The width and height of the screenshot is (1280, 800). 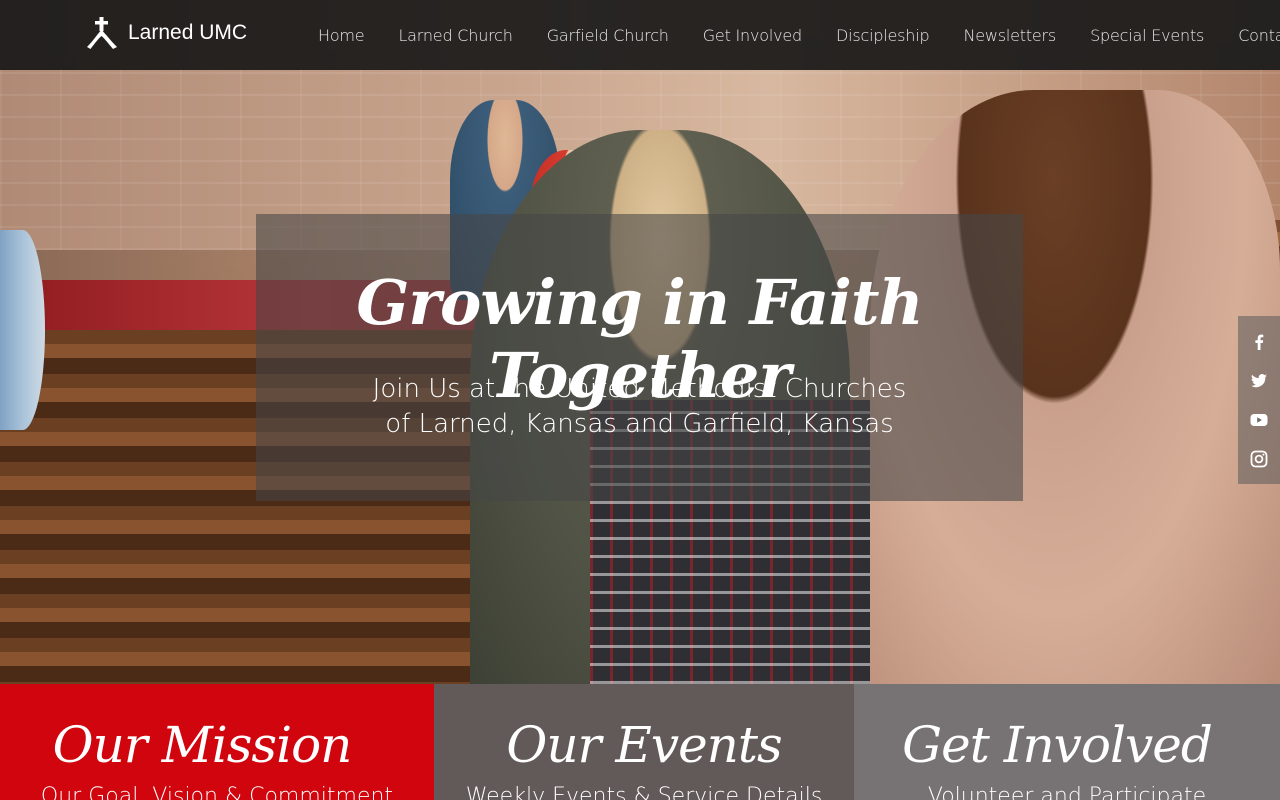 What do you see at coordinates (341, 35) in the screenshot?
I see `nav-item-home: Home` at bounding box center [341, 35].